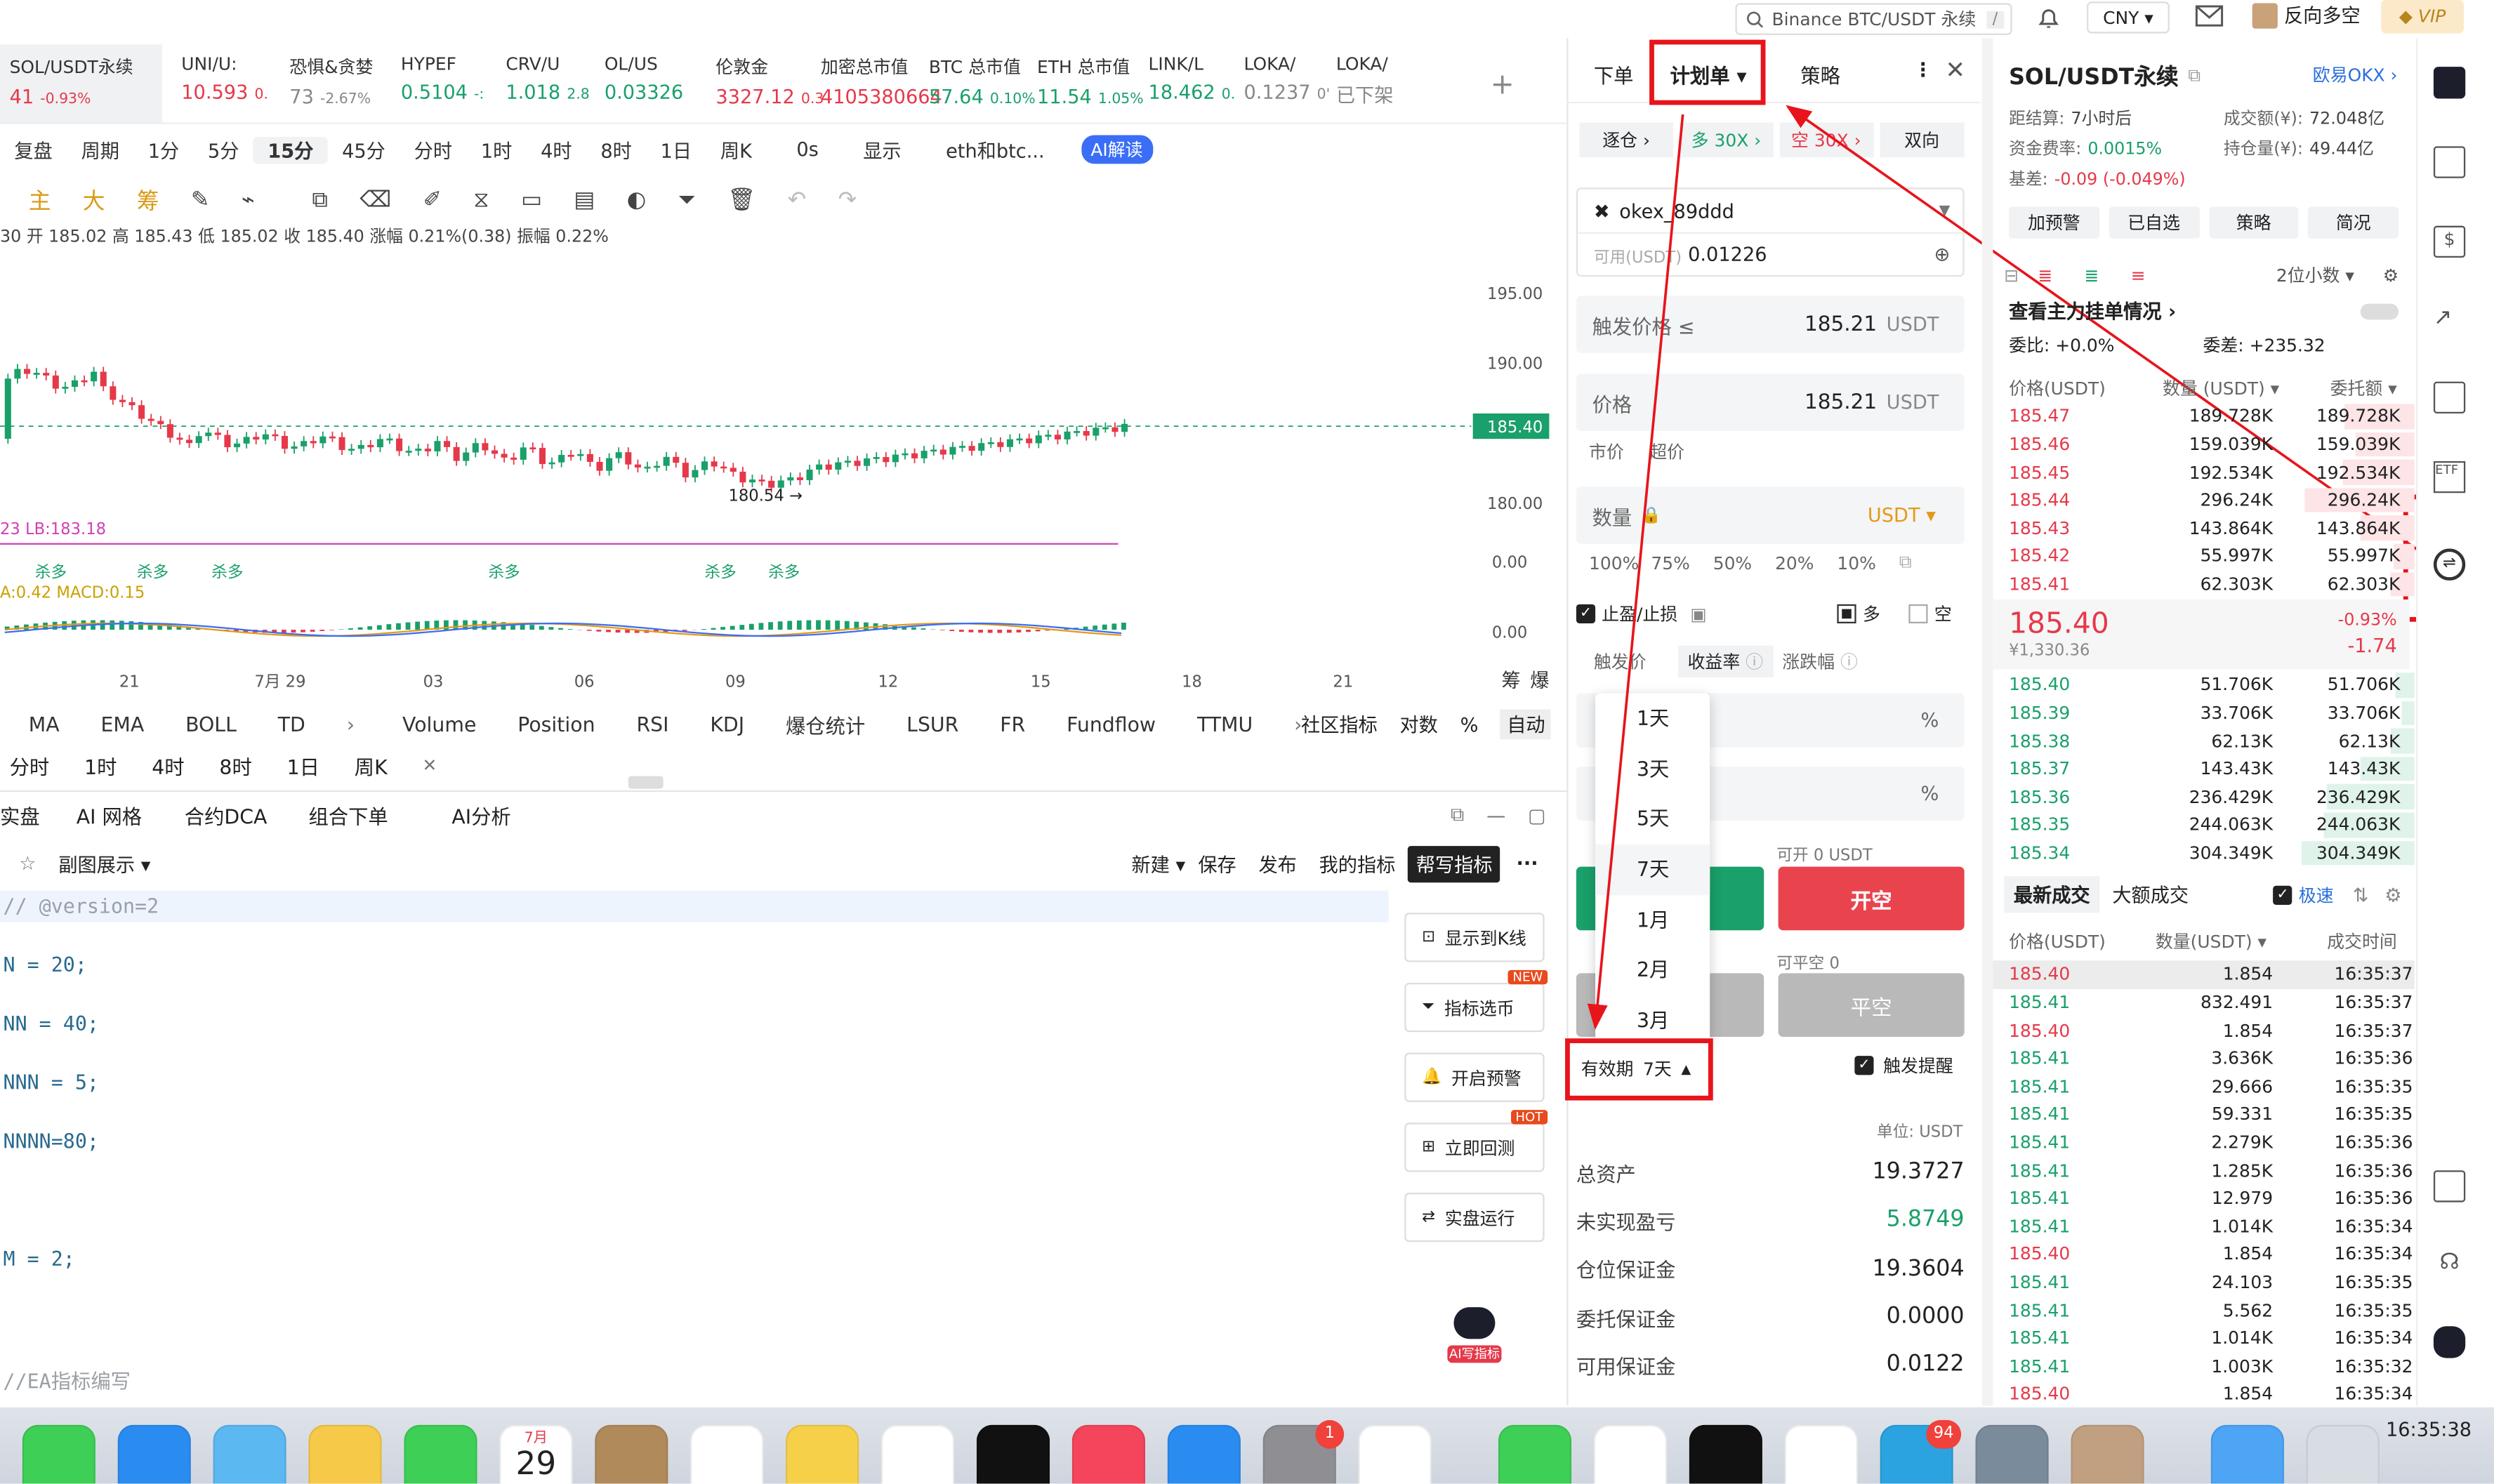 This screenshot has height=1484, width=2494. I want to click on chart-tool-item: 周期, so click(100, 150).